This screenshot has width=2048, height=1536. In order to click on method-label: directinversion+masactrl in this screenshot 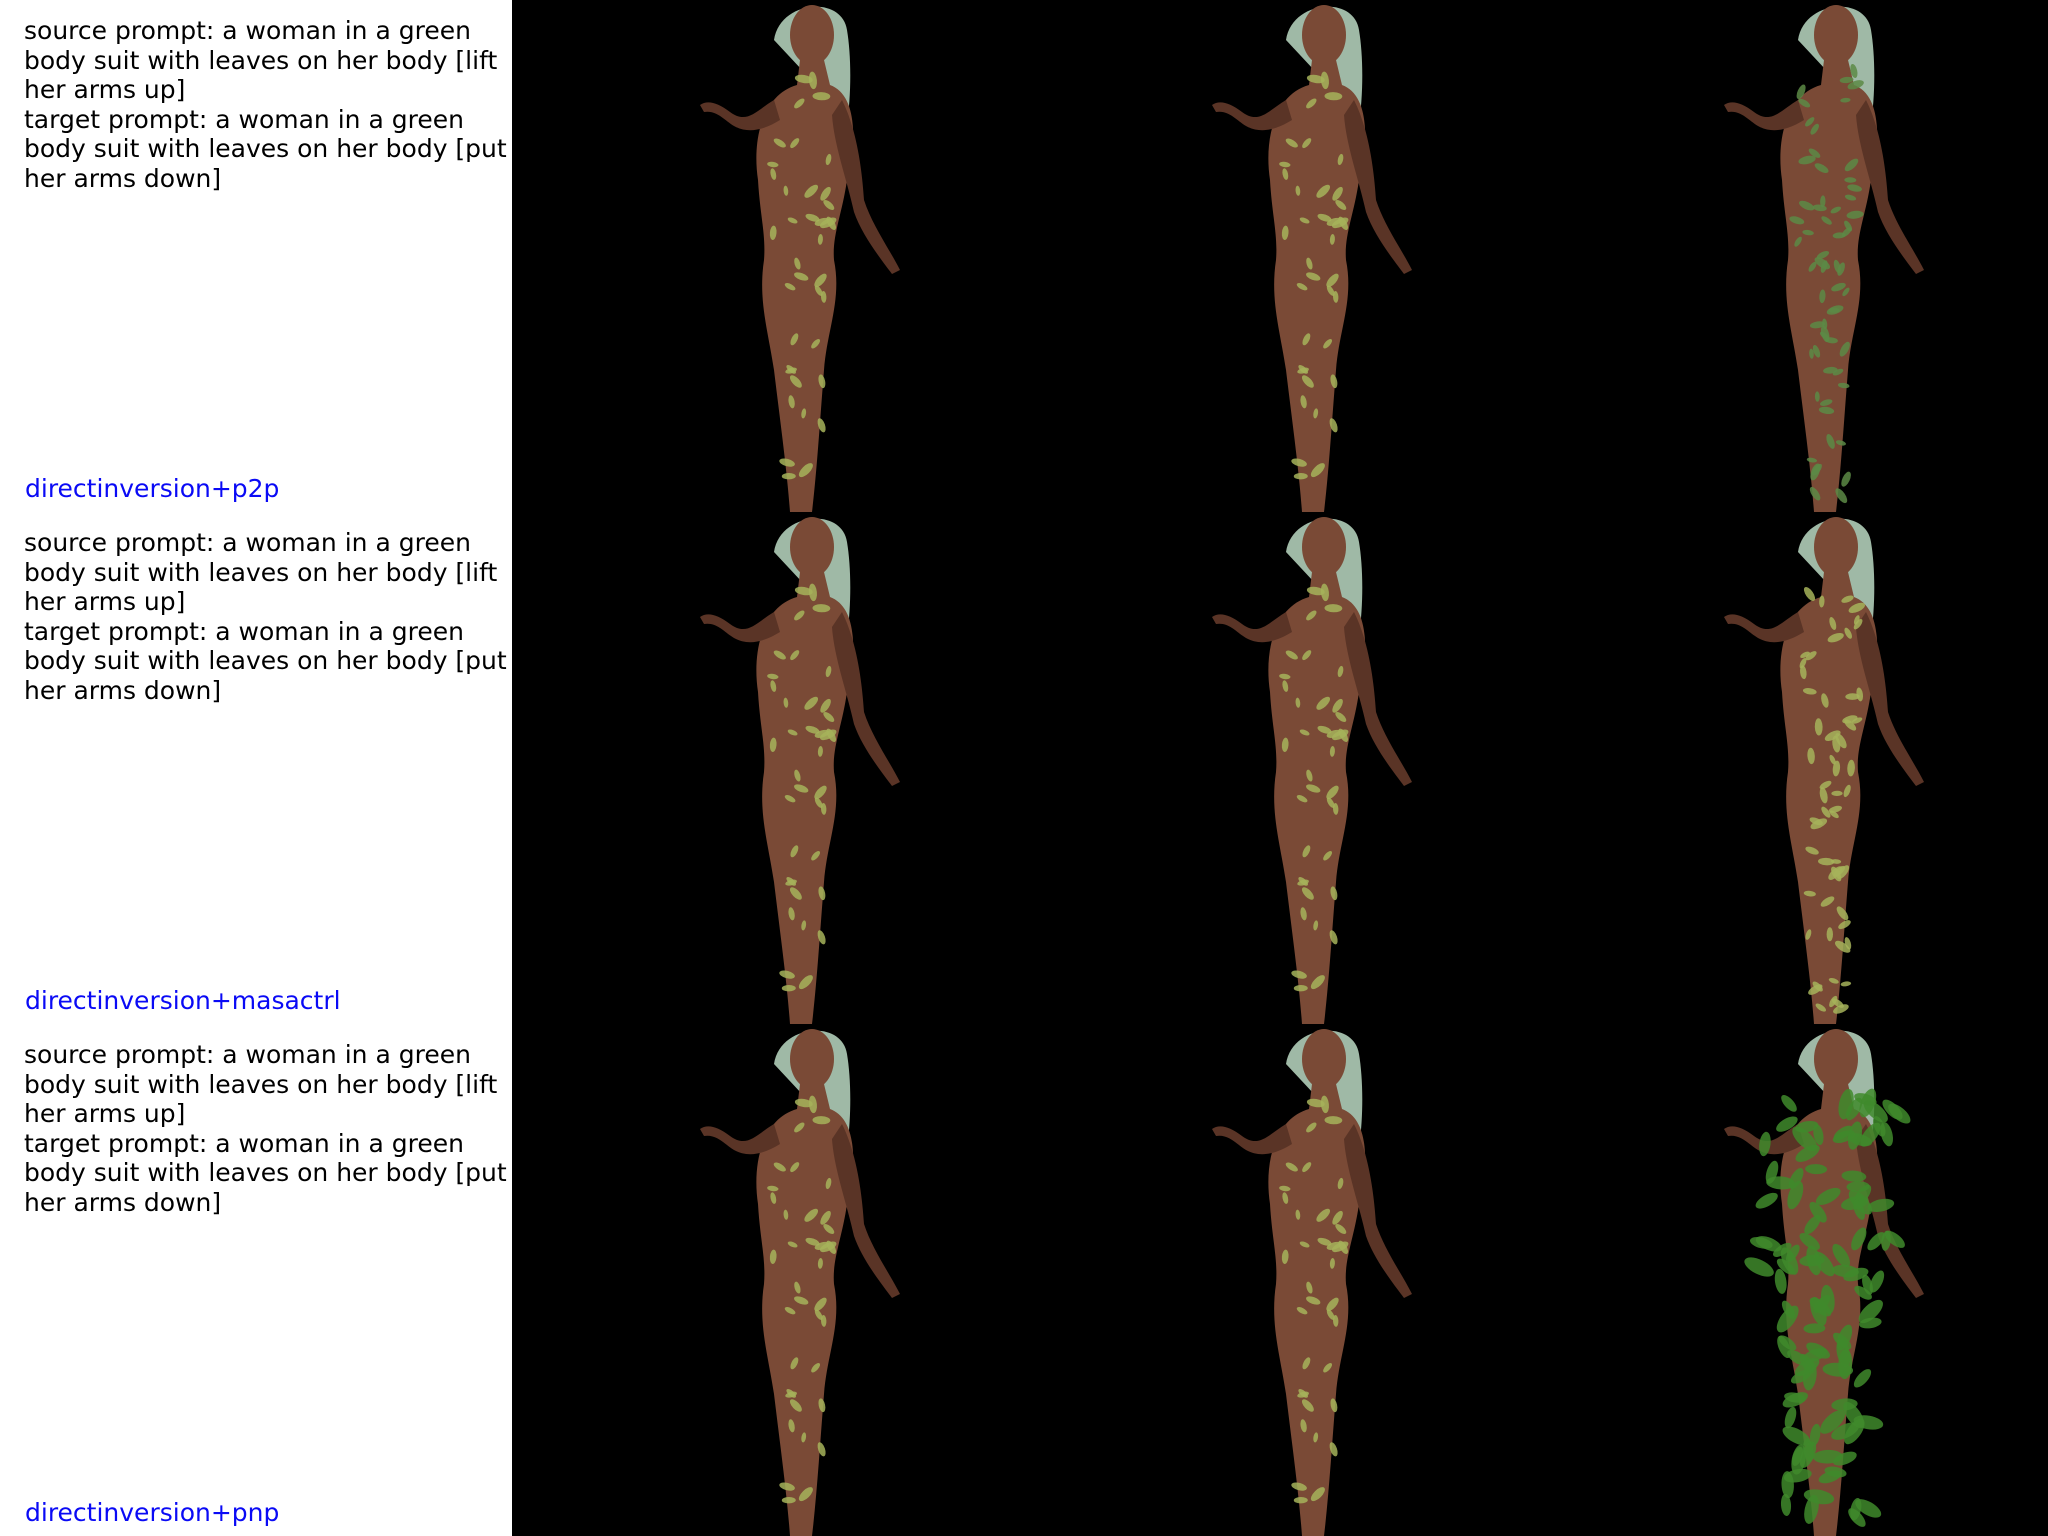, I will do `click(183, 1000)`.